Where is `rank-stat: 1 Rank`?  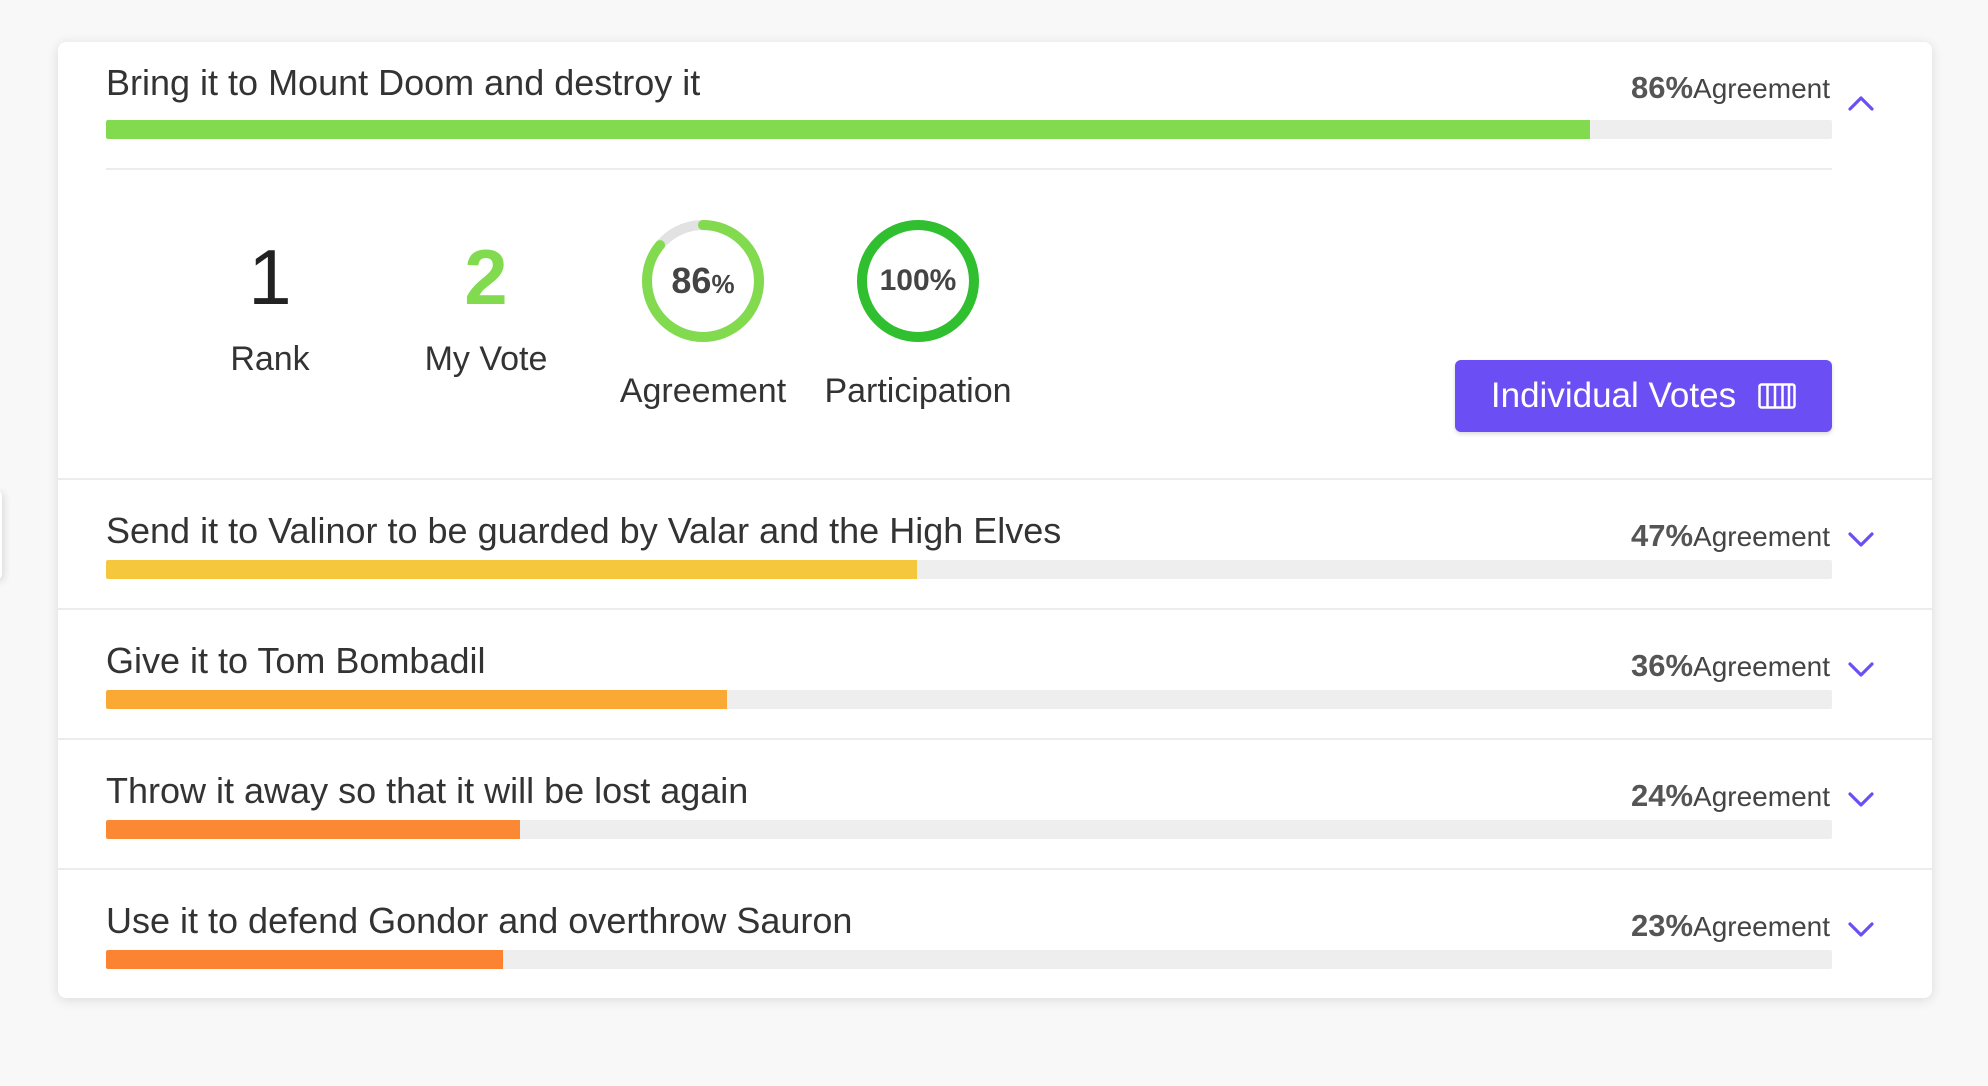
rank-stat: 1 Rank is located at coordinates (270, 305).